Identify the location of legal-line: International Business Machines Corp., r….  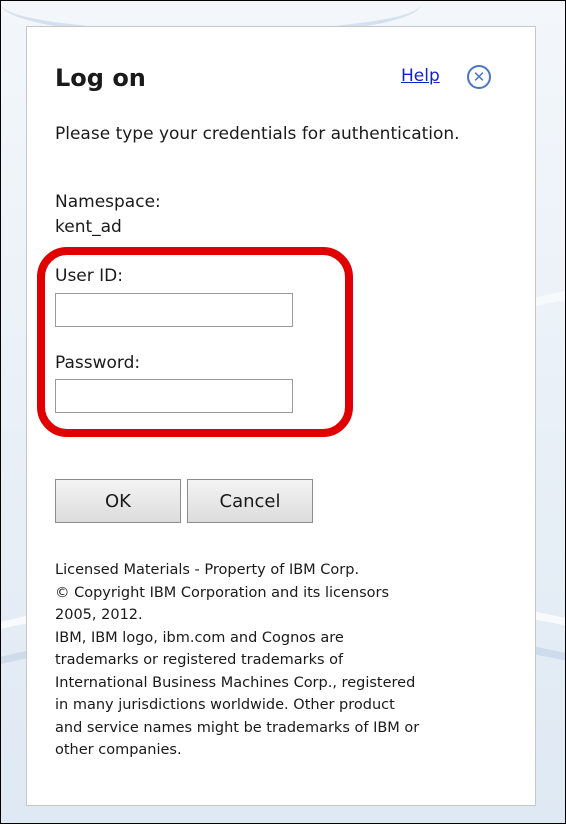
(235, 682).